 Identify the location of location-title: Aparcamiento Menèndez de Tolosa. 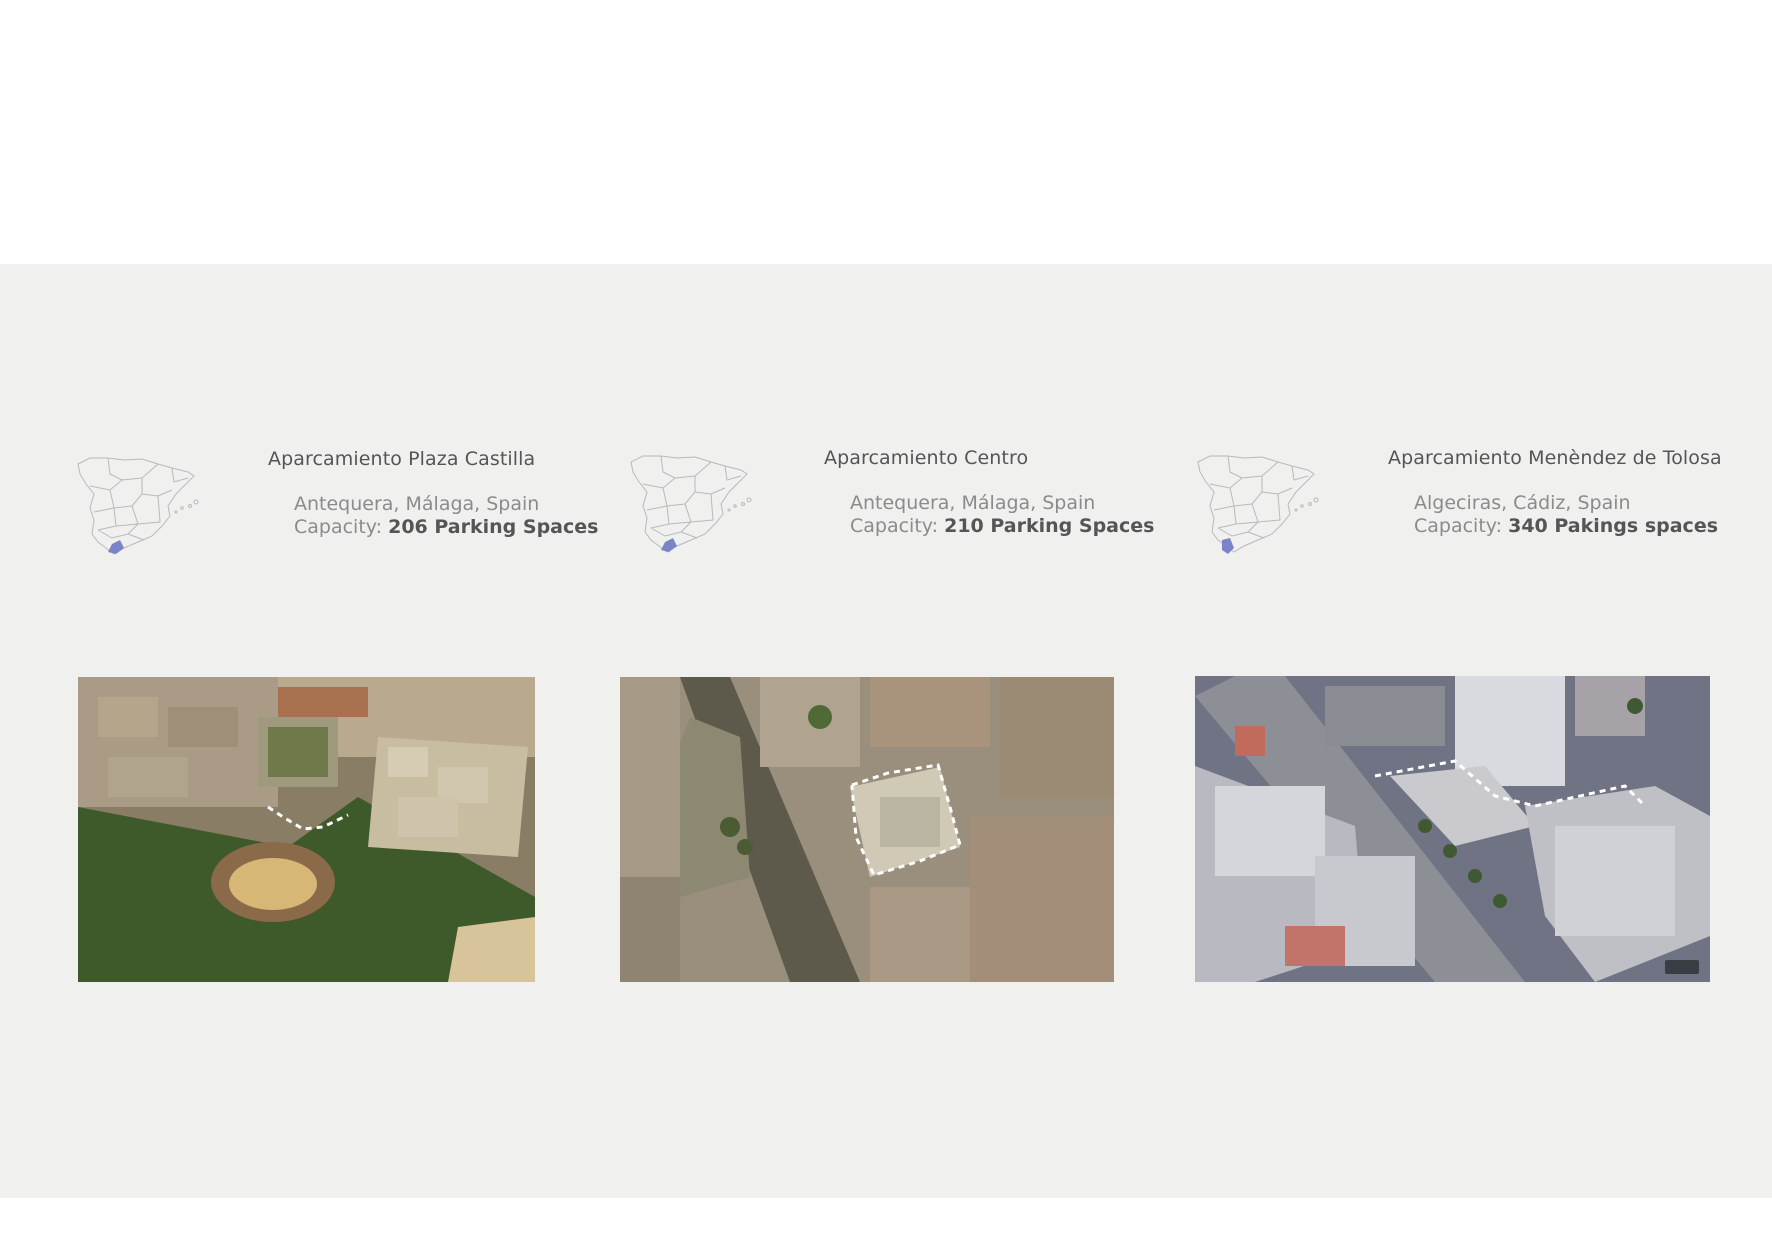
(1555, 458).